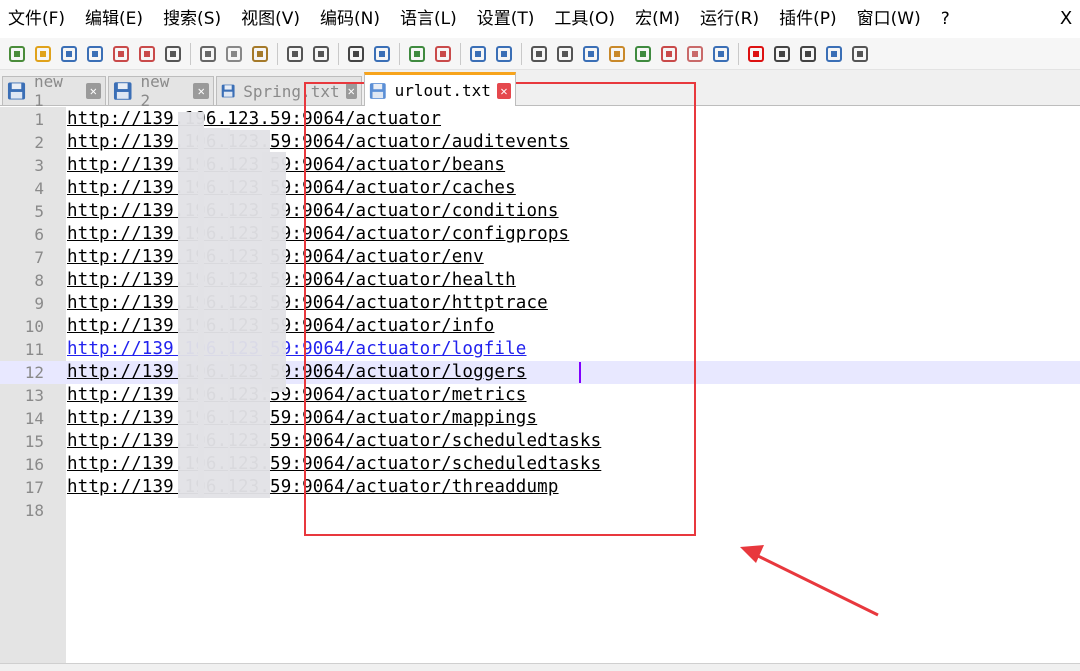 The width and height of the screenshot is (1080, 671). I want to click on find-icon, so click(356, 54).